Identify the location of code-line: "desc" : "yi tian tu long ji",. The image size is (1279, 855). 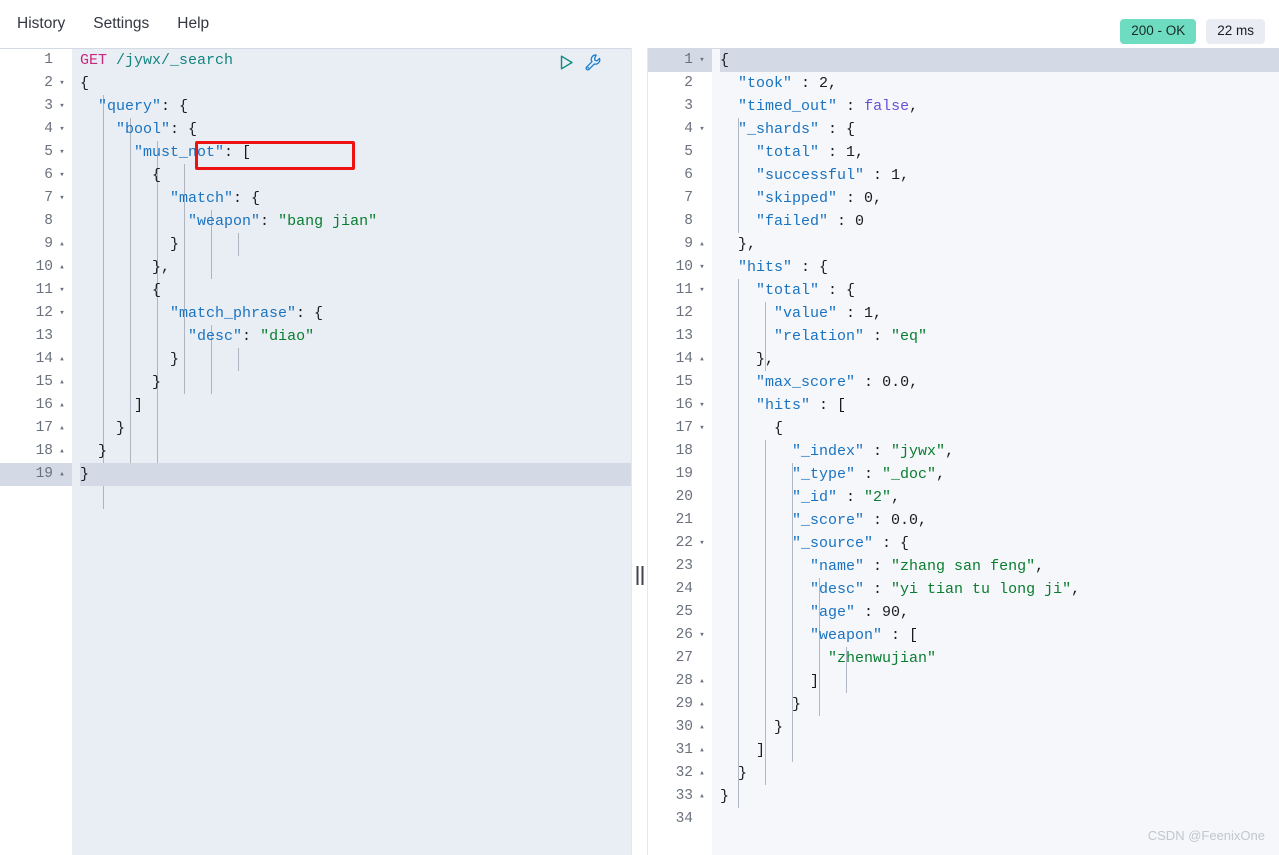
(999, 589).